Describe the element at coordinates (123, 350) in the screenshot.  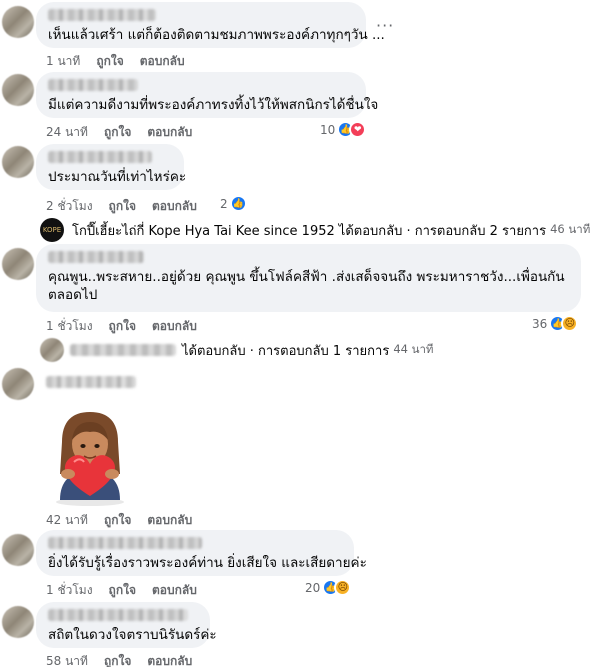
I see `replier-name-blurred` at that location.